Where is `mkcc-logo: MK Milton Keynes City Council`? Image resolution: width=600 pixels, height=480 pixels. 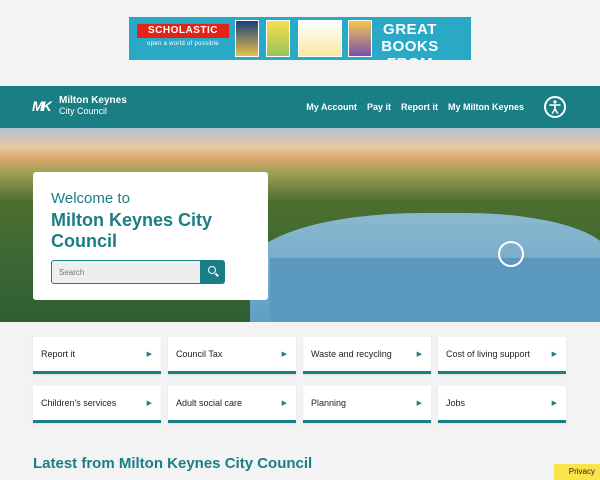
mkcc-logo: MK Milton Keynes City Council is located at coordinates (79, 106).